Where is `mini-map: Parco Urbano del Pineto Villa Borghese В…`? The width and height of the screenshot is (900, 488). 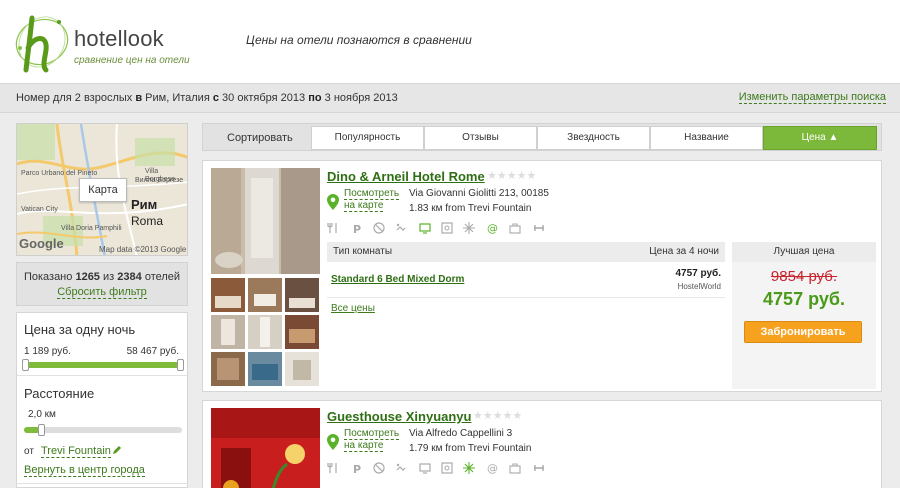 mini-map: Parco Urbano del Pineto Villa Borghese В… is located at coordinates (102, 189).